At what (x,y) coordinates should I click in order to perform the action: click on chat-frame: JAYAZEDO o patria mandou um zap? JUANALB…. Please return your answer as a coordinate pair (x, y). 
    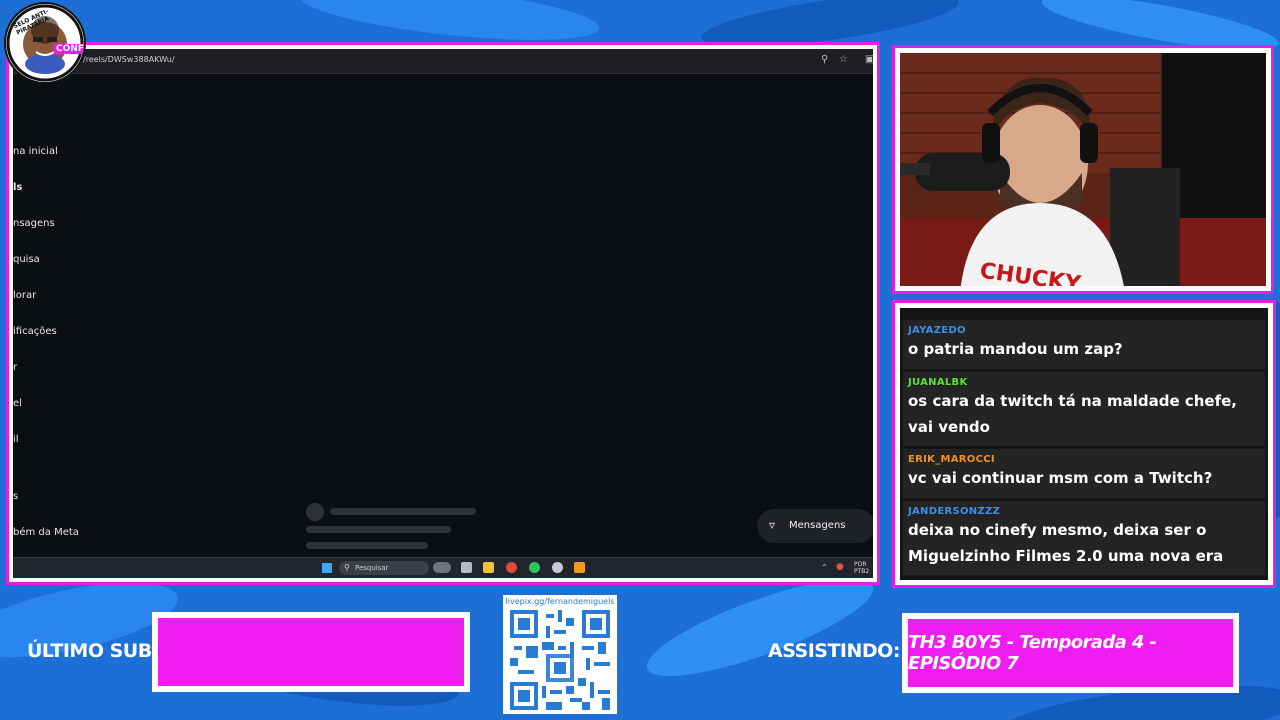
    Looking at the image, I should click on (1084, 444).